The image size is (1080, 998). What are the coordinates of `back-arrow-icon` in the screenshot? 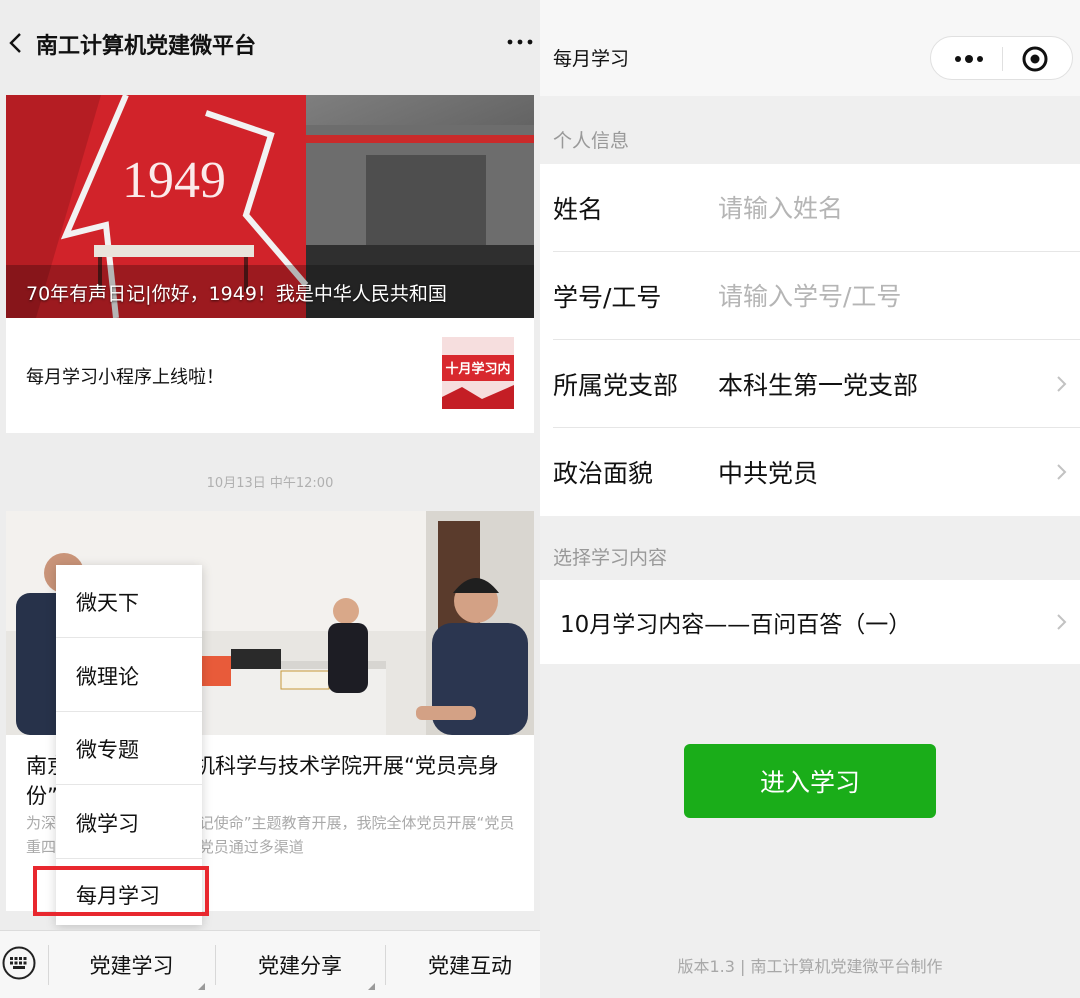 It's located at (16, 43).